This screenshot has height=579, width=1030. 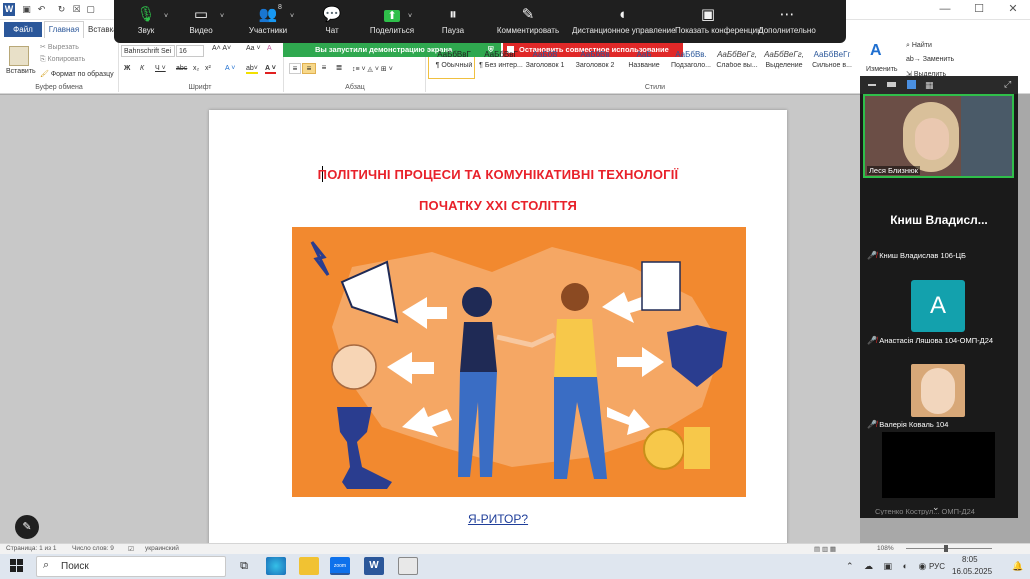 What do you see at coordinates (787, 21) in the screenshot?
I see `zoom-btn-more: ⋯ Дополнительно` at bounding box center [787, 21].